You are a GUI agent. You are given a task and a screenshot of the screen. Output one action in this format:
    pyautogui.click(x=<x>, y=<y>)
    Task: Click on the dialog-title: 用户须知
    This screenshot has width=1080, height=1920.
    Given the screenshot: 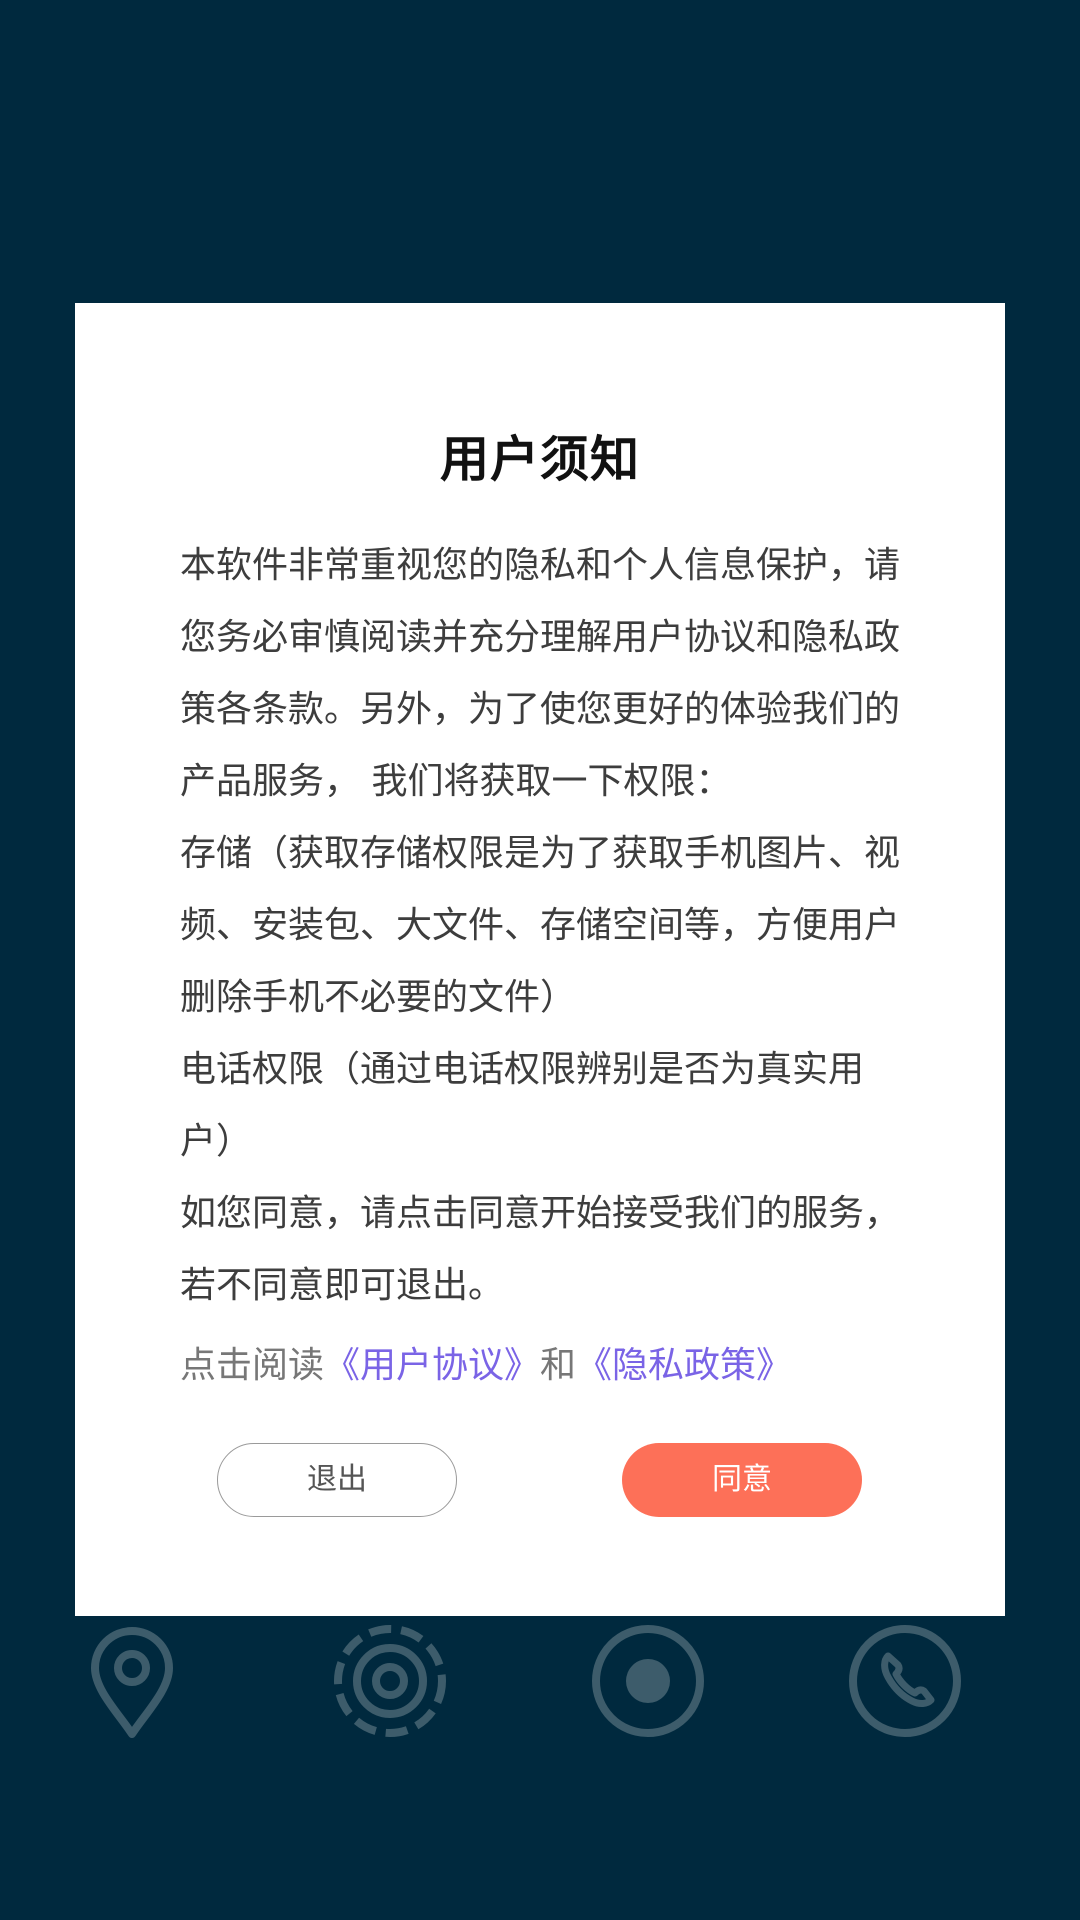 What is the action you would take?
    pyautogui.click(x=539, y=459)
    